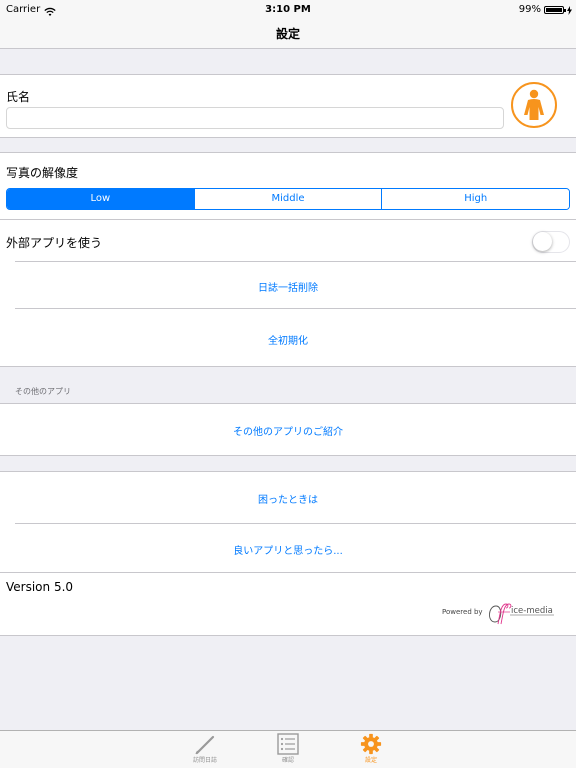 Image resolution: width=576 pixels, height=768 pixels. I want to click on resolution-segmented-control: Low Middle High, so click(288, 199).